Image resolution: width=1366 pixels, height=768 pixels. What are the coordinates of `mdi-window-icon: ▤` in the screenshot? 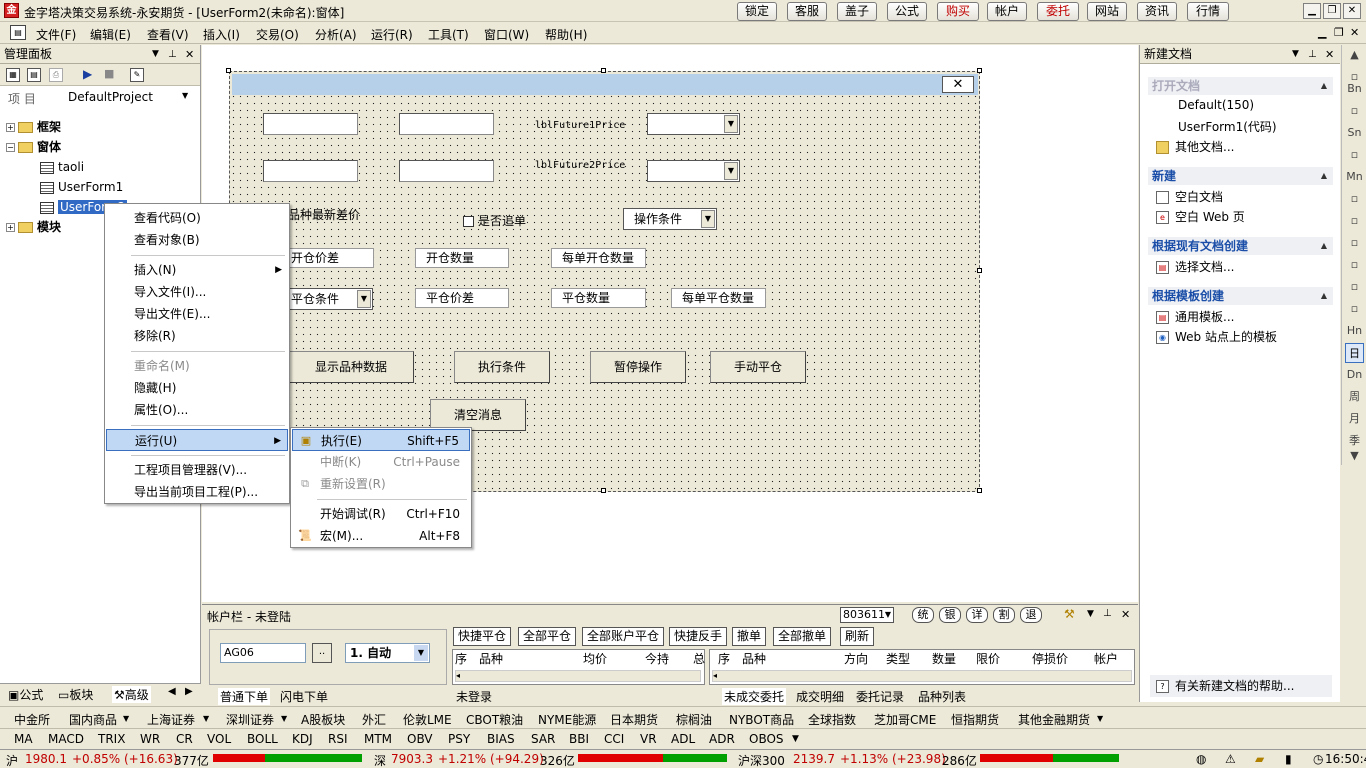 It's located at (18, 32).